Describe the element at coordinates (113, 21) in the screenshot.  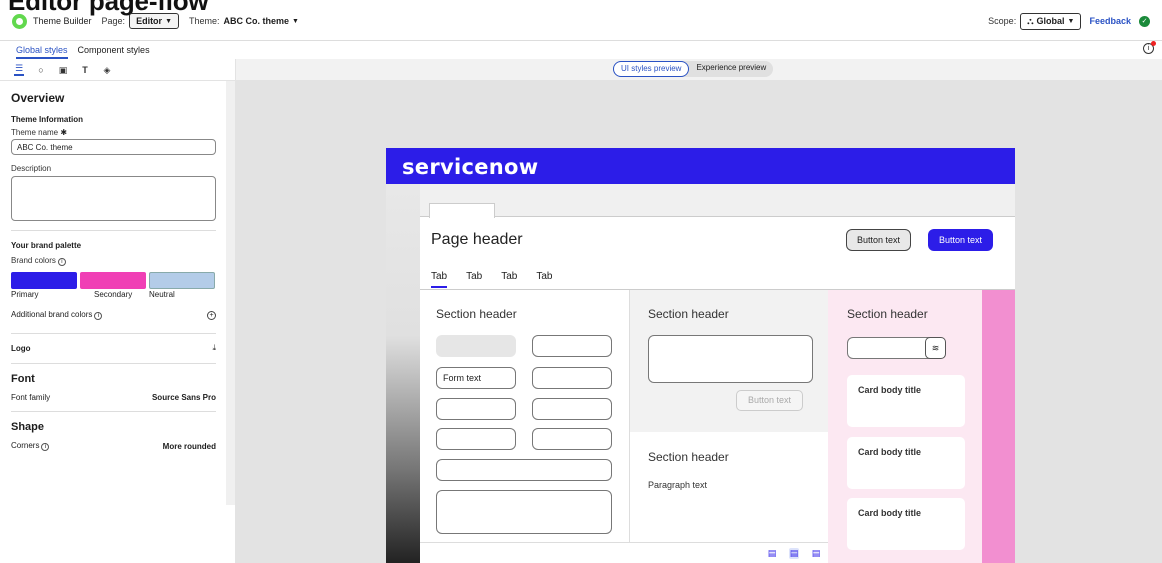
I see `page-label: Page:` at that location.